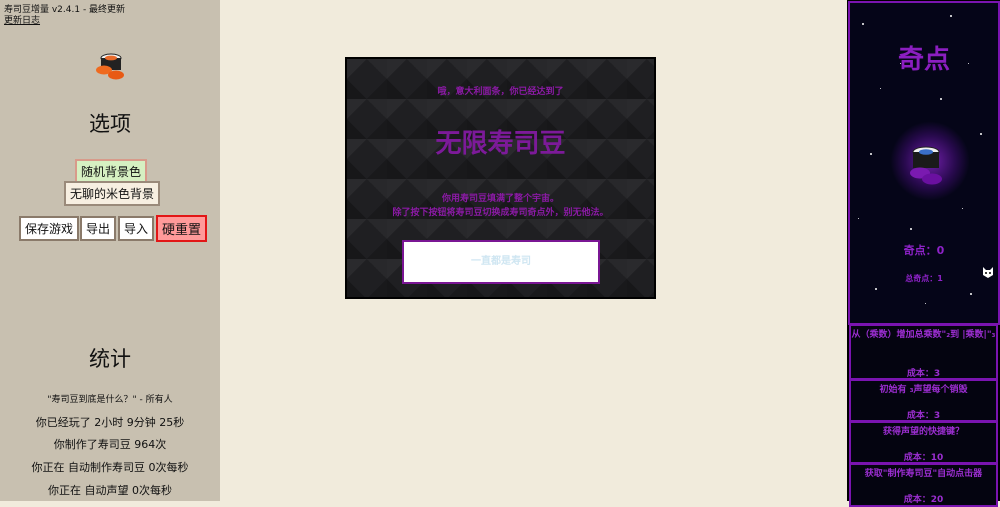  Describe the element at coordinates (923, 390) in the screenshot. I see `upgrade-title: 初始有 ₃声望每个销毁` at that location.